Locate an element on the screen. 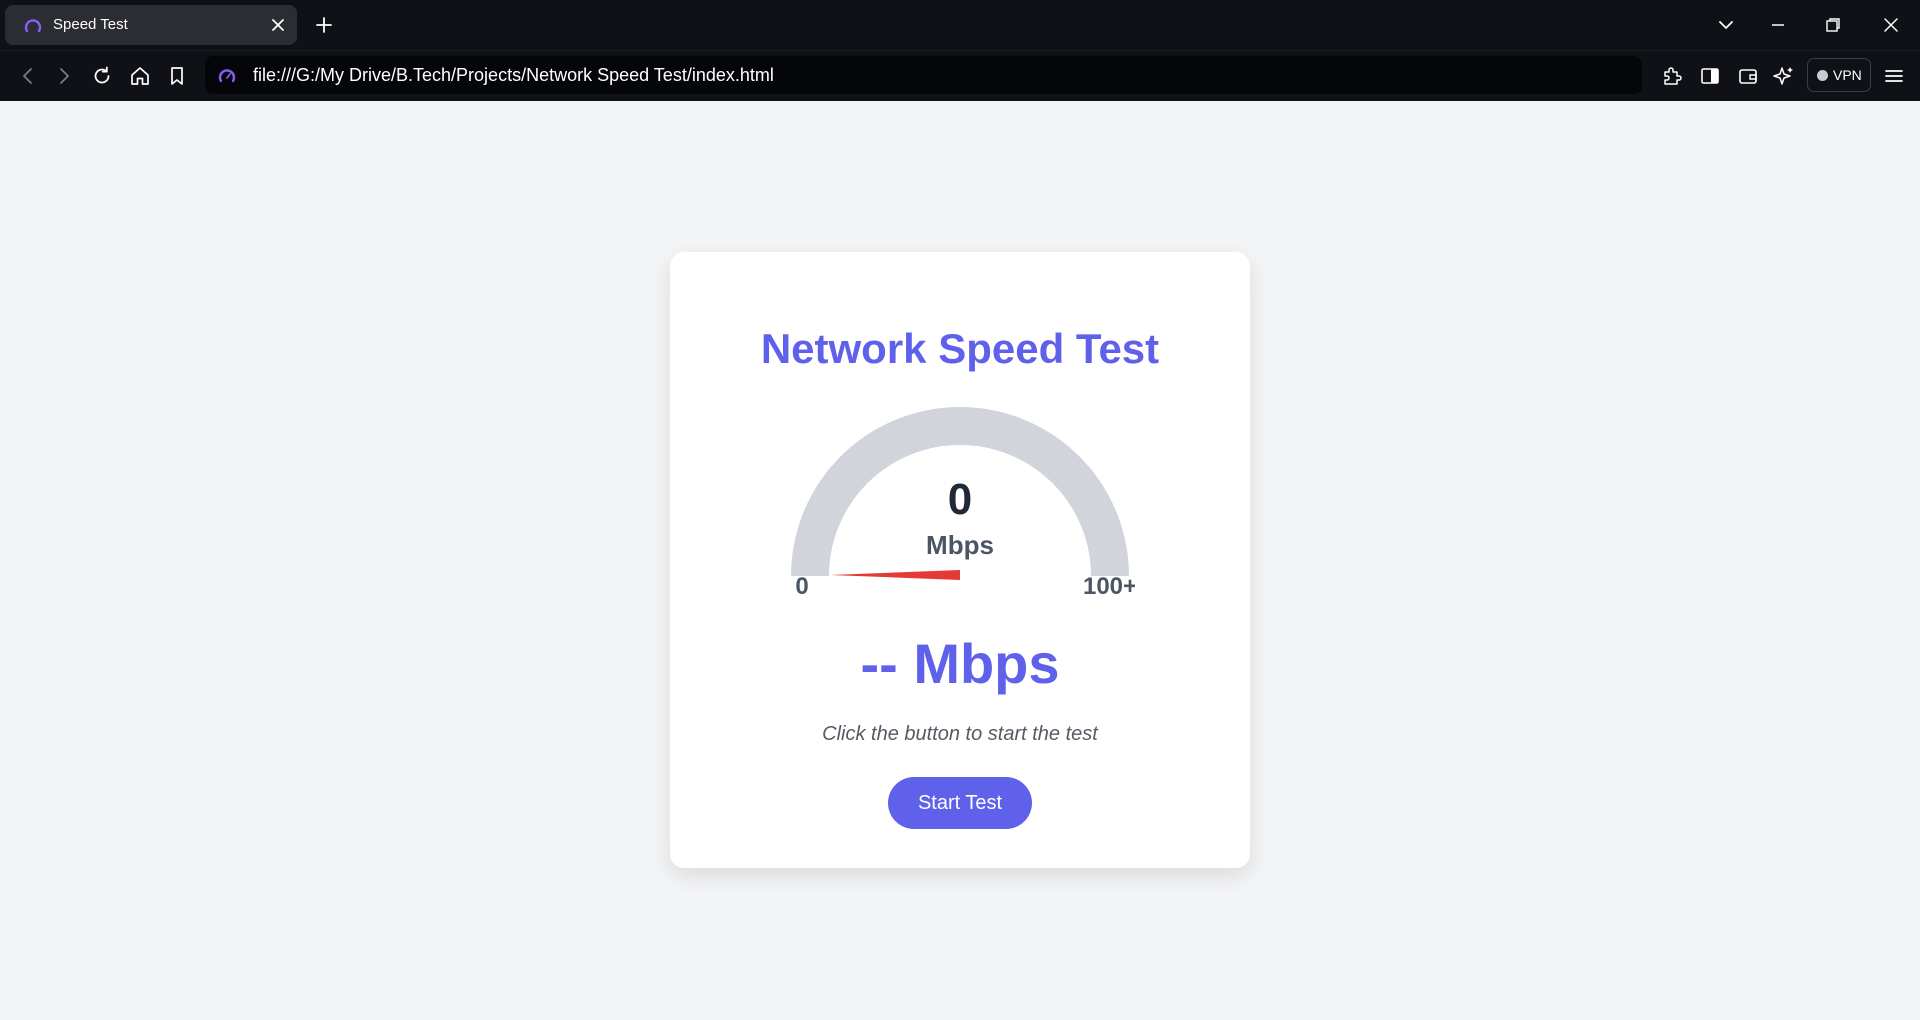 This screenshot has width=1920, height=1020. speed-result: -- Mbps is located at coordinates (960, 663).